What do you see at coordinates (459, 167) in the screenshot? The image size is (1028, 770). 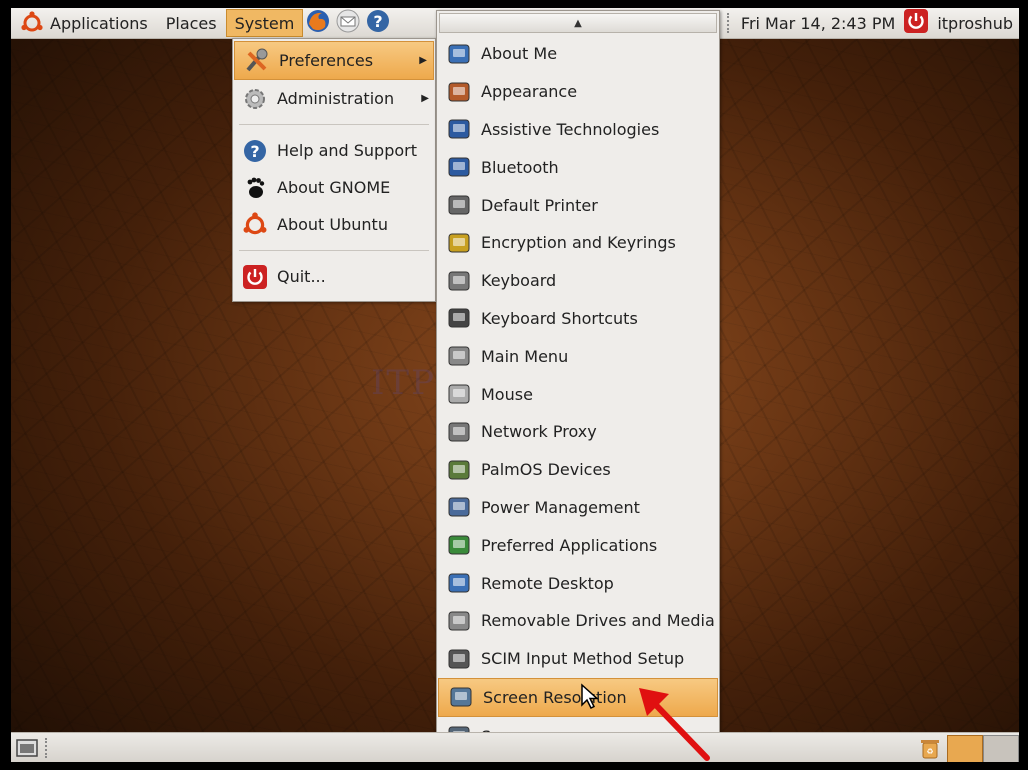 I see `bluetooth-icon` at bounding box center [459, 167].